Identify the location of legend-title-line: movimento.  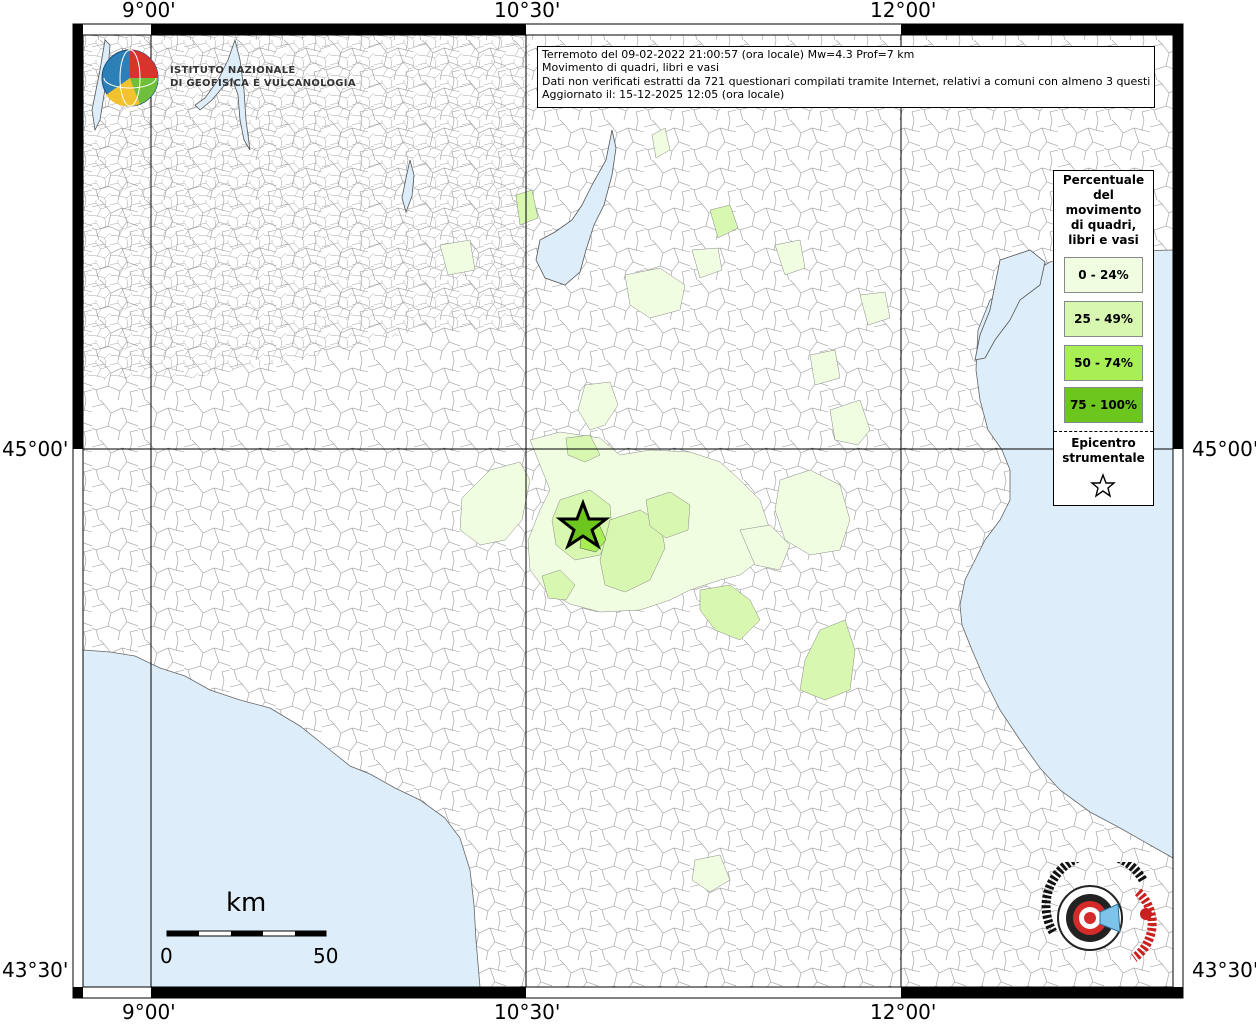
(1103, 210).